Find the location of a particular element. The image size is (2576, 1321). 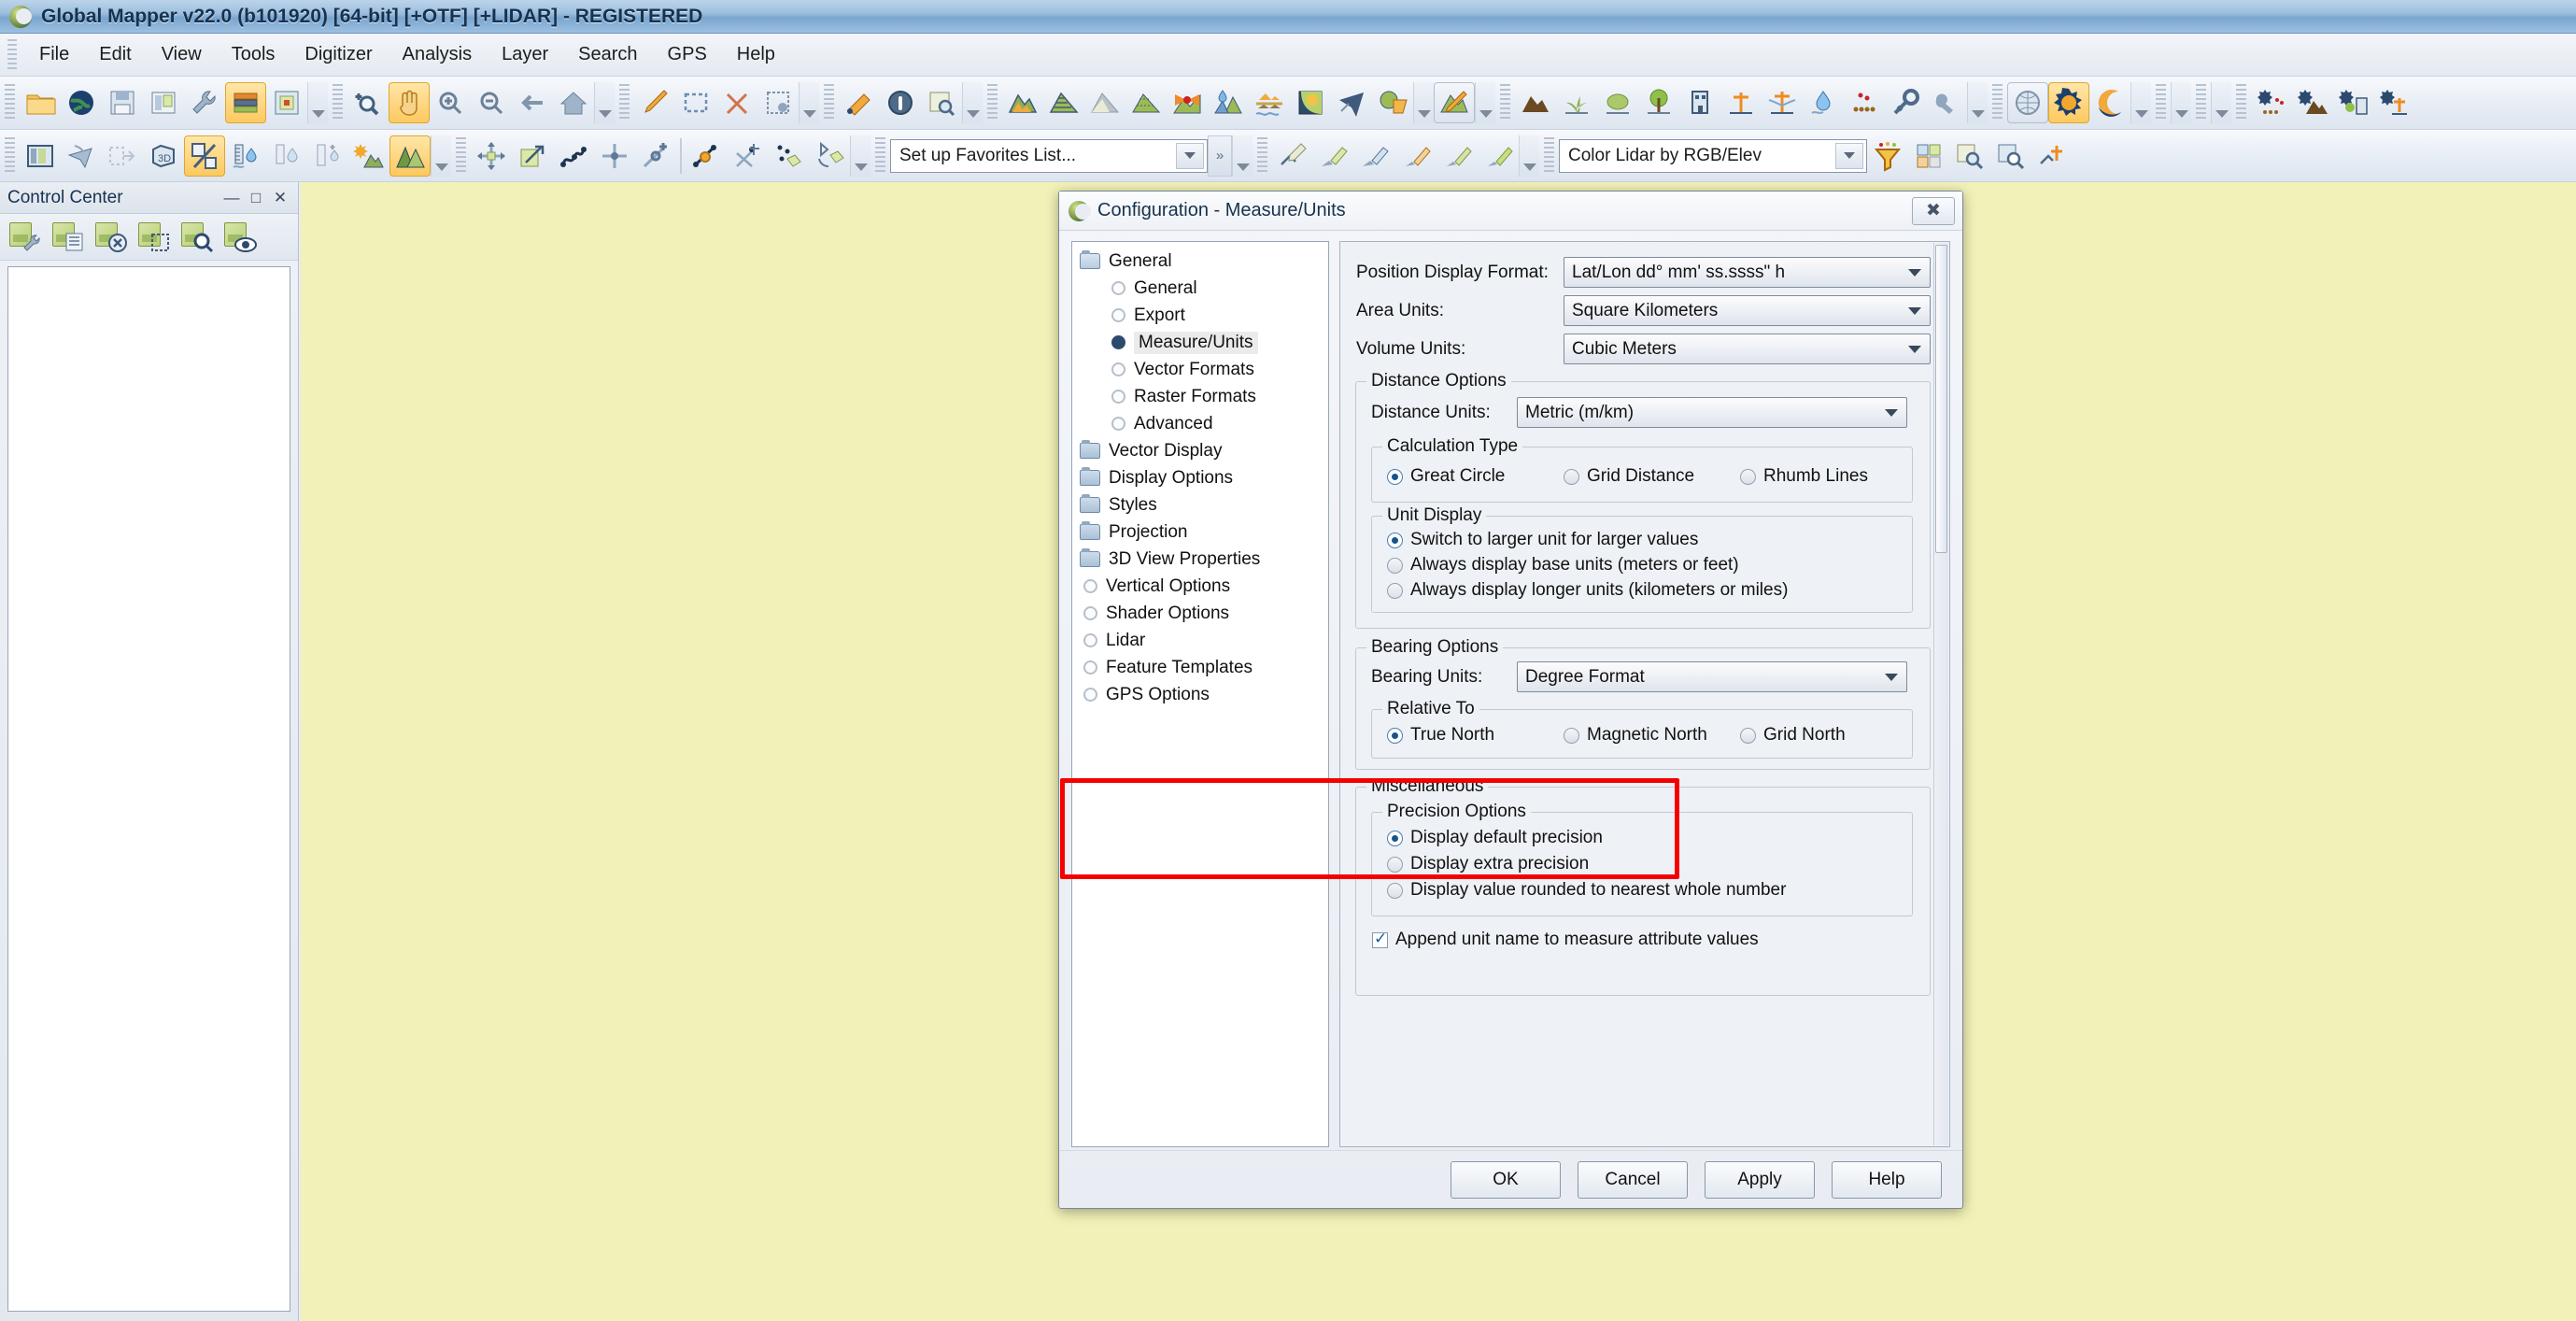

menu-layer: Layer is located at coordinates (525, 54).